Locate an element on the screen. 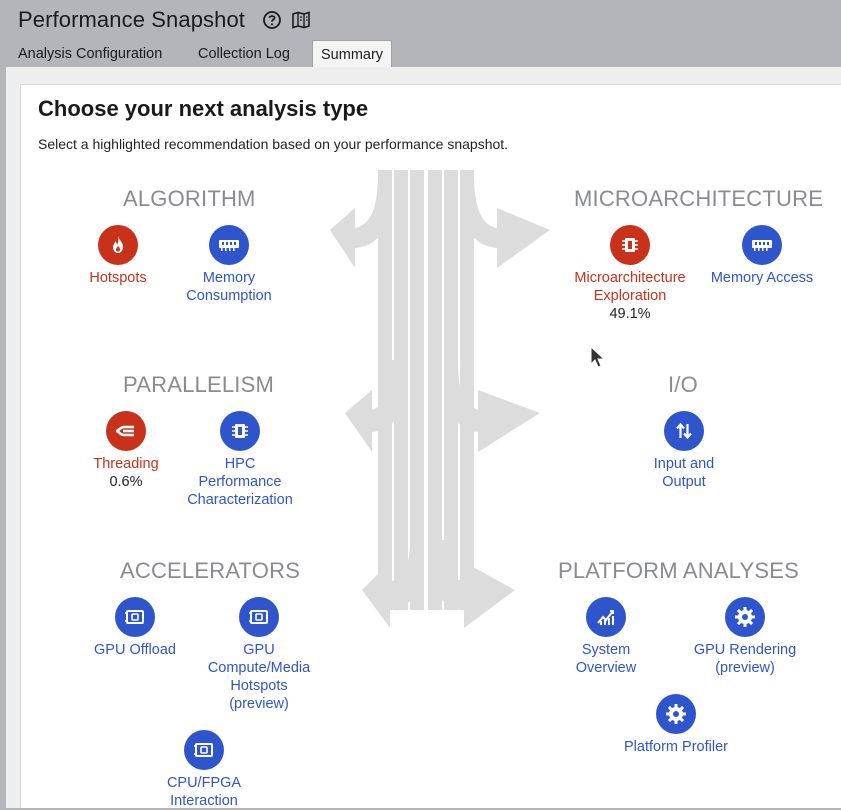  analysis-memory-access: Memory Access is located at coordinates (762, 256).